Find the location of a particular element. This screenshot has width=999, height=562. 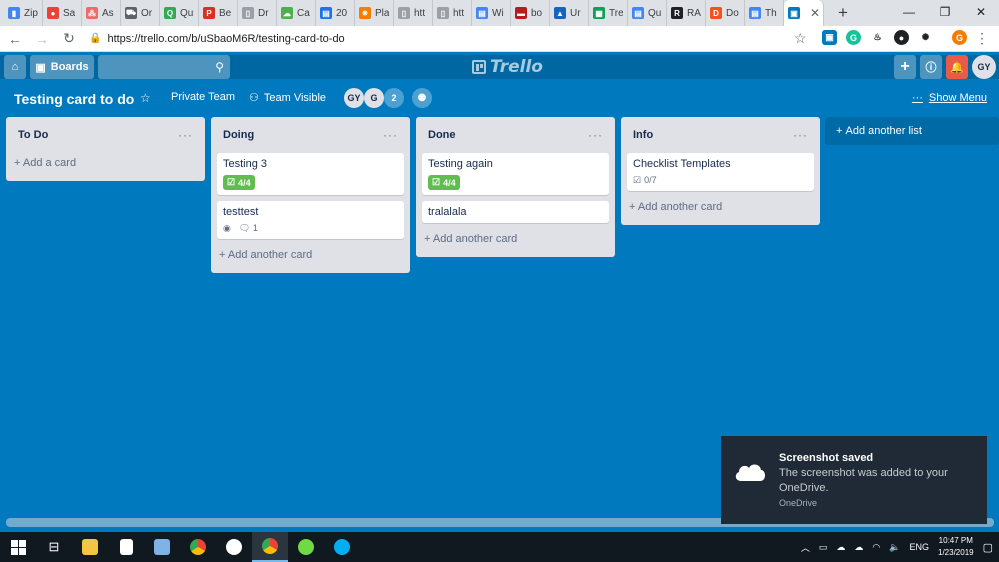

browser-tab: ▣Tr✕ is located at coordinates (804, 13).